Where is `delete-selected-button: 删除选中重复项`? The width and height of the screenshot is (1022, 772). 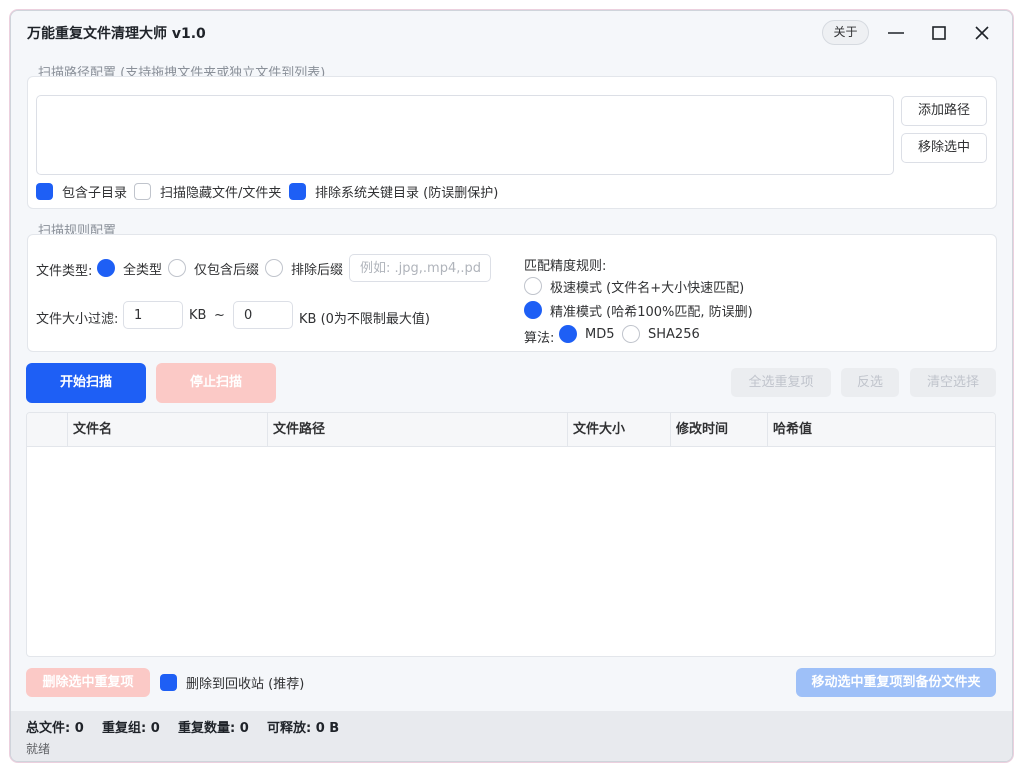
delete-selected-button: 删除选中重复项 is located at coordinates (88, 682).